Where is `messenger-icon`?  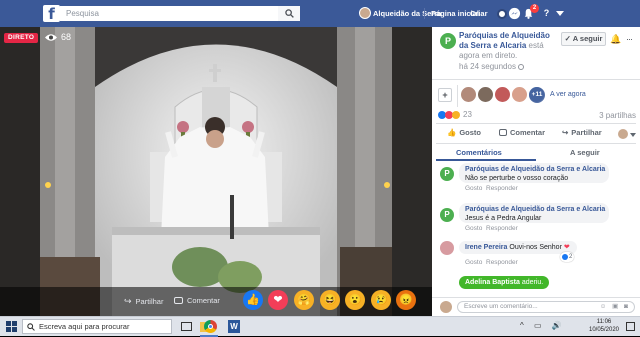 messenger-icon is located at coordinates (514, 13).